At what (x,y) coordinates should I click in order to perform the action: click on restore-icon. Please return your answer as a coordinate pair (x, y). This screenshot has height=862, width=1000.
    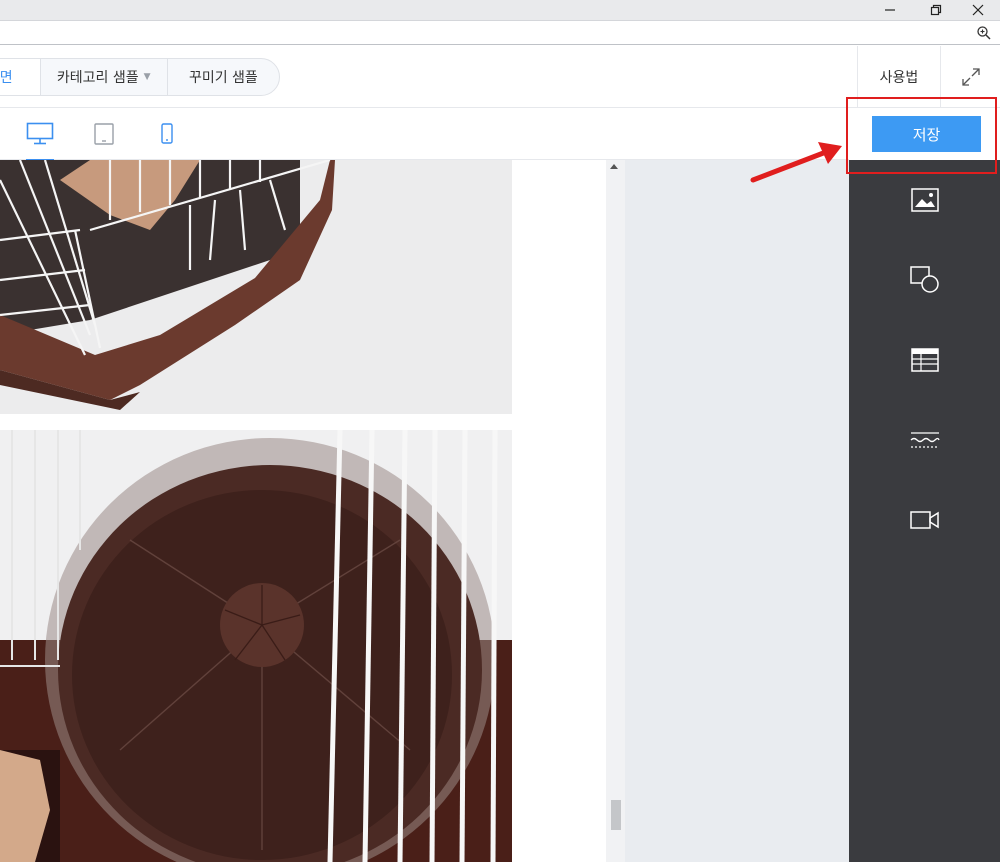
    Looking at the image, I should click on (936, 10).